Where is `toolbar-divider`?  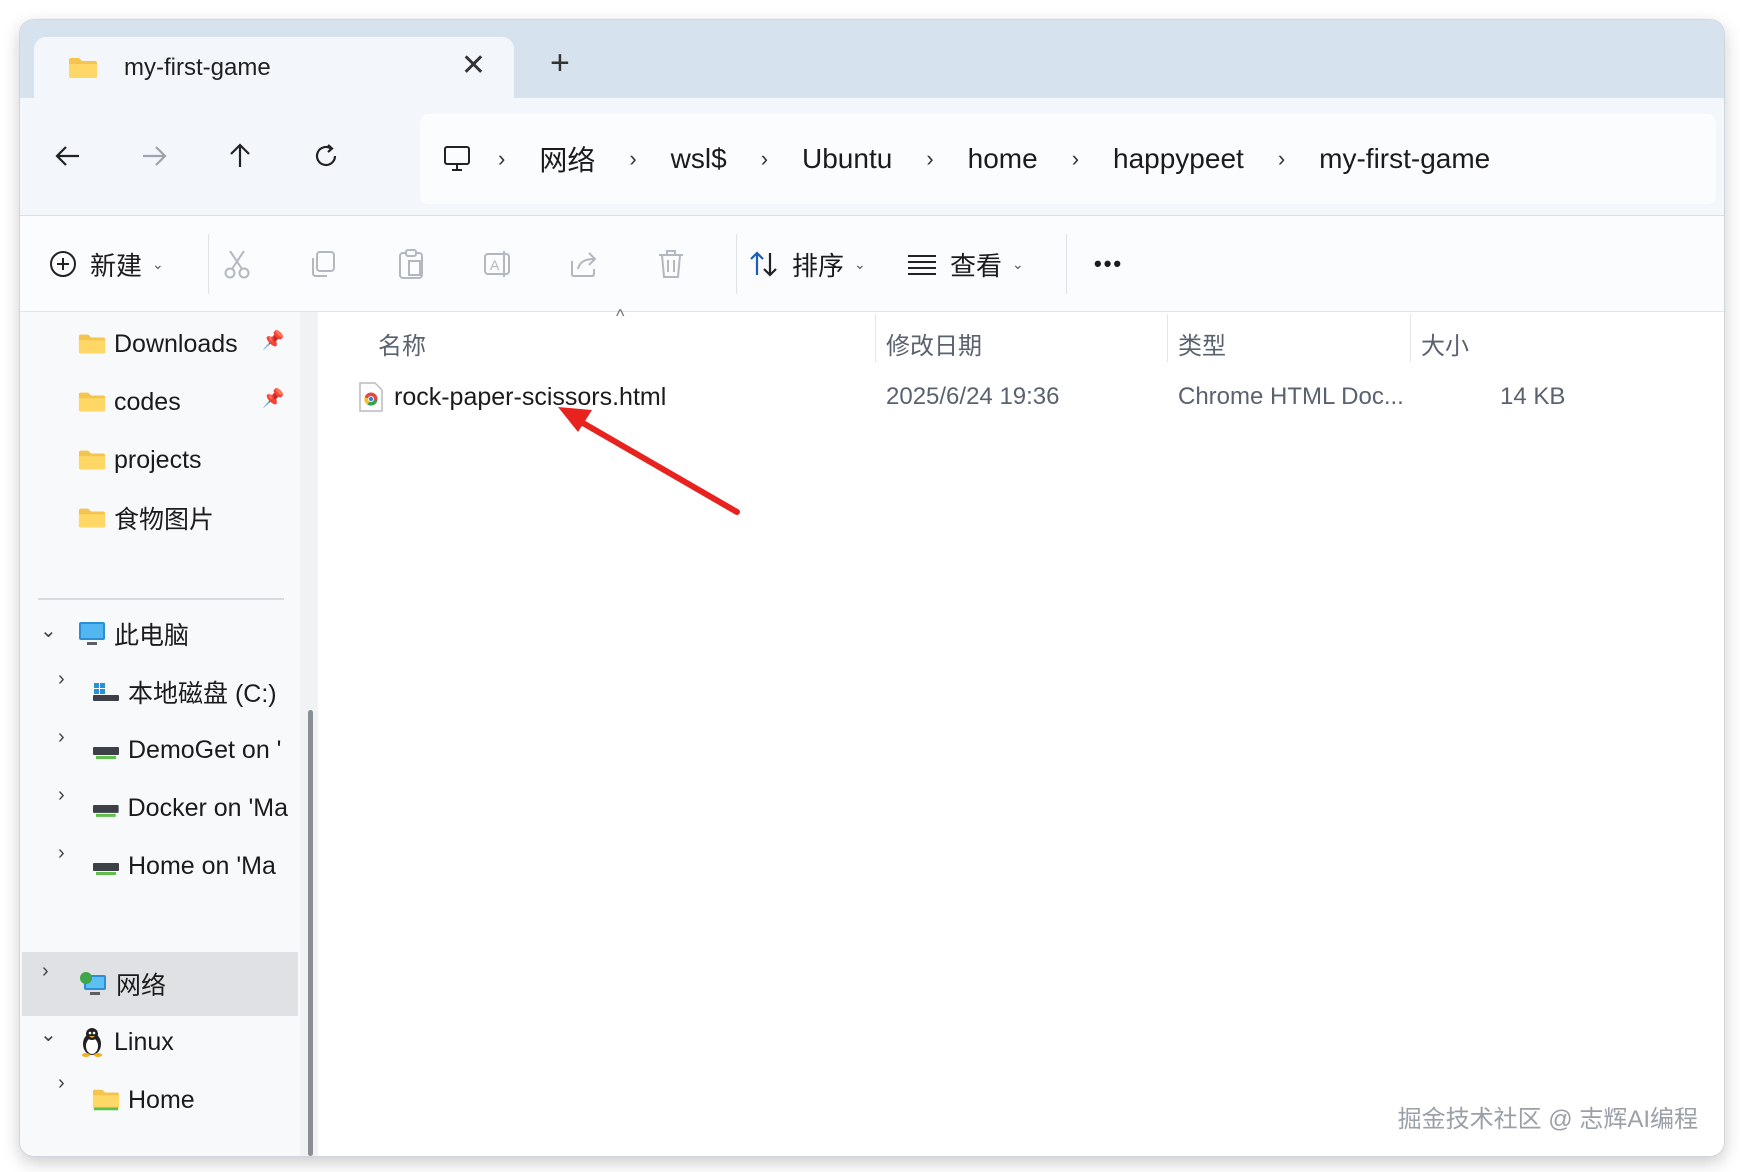
toolbar-divider is located at coordinates (736, 264).